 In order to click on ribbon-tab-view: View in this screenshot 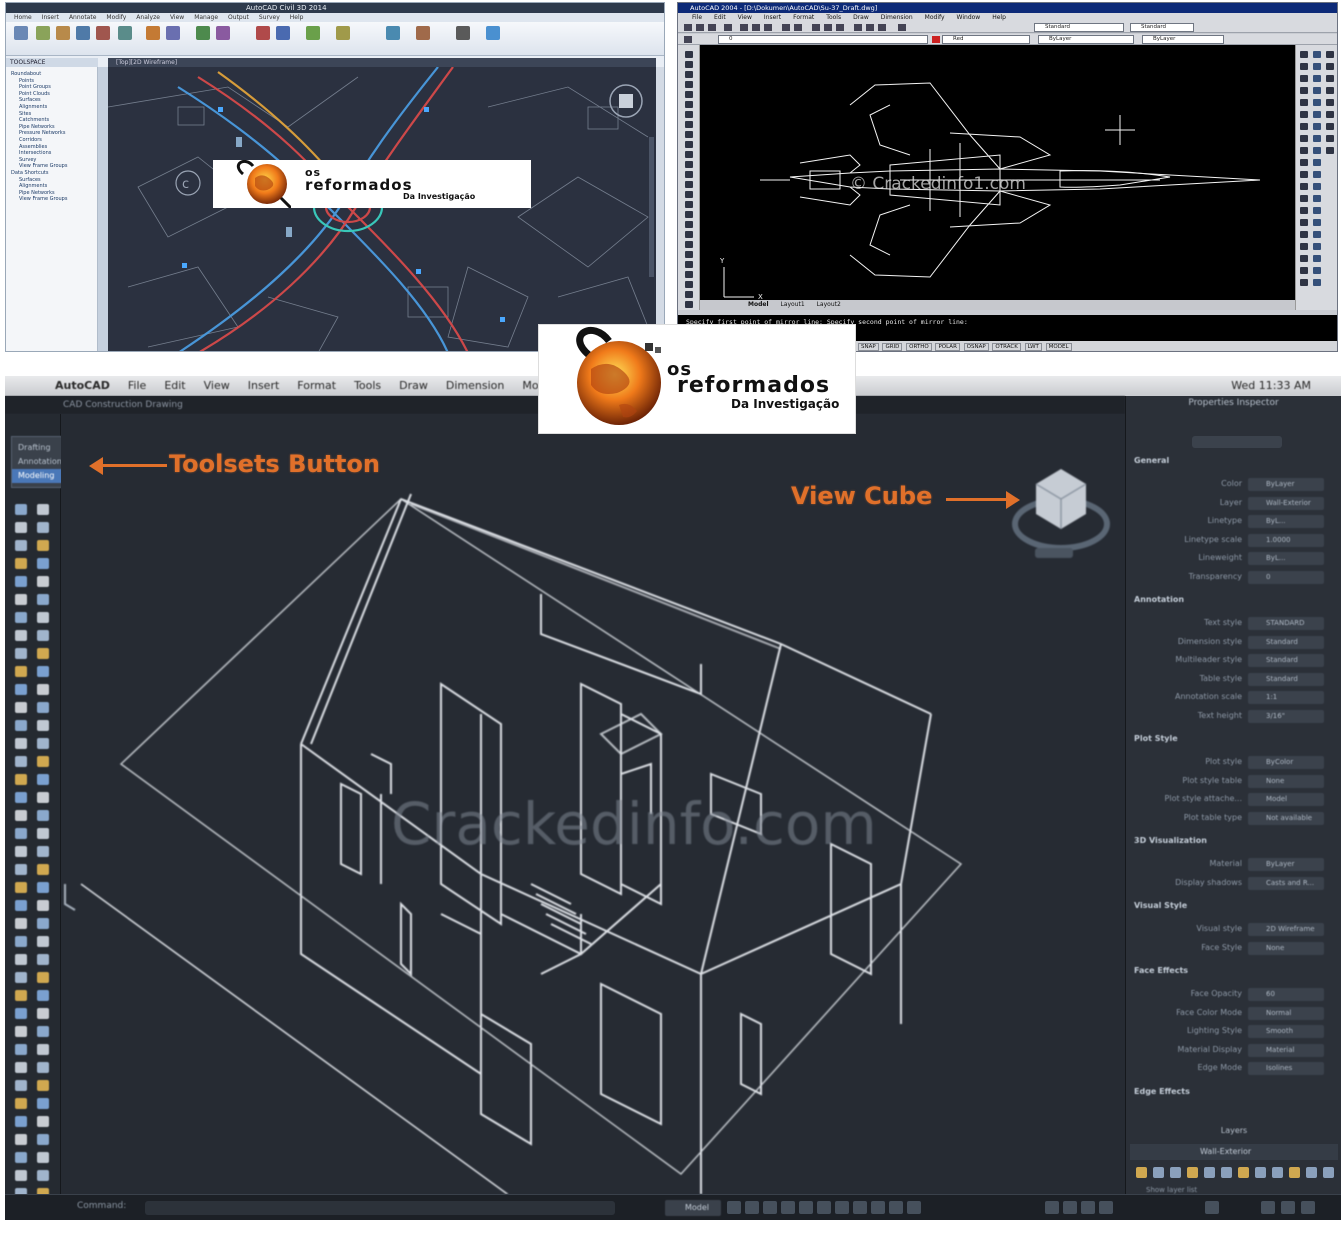, I will do `click(177, 17)`.